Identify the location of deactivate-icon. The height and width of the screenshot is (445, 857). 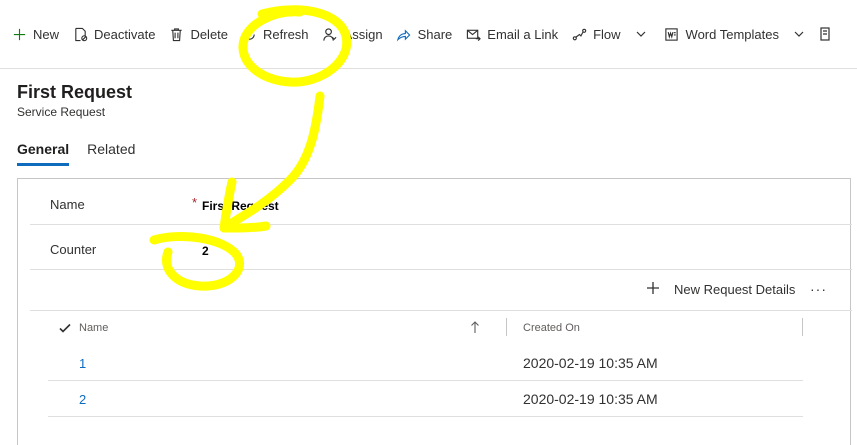
(80, 34).